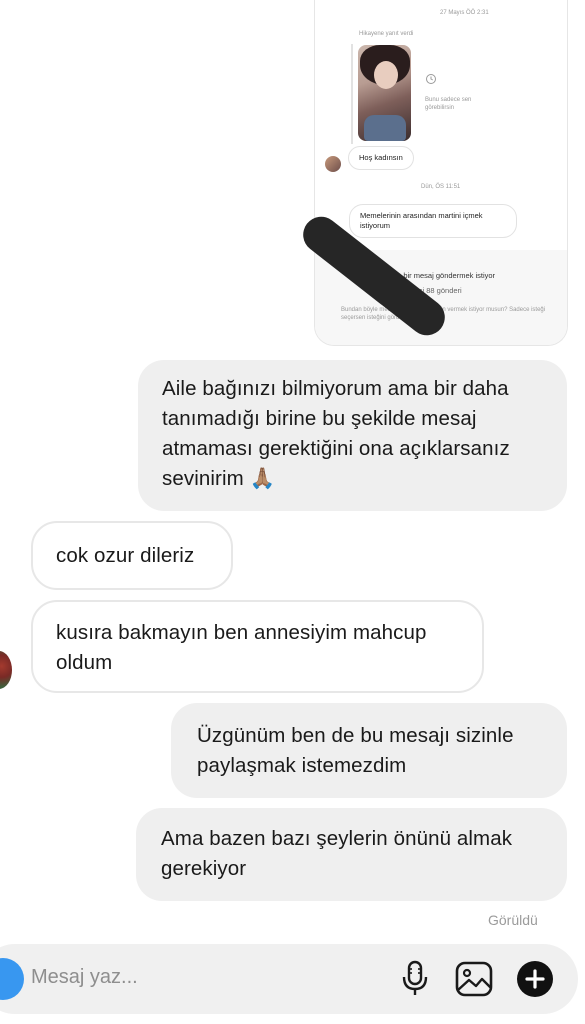  What do you see at coordinates (384, 93) in the screenshot?
I see `story-thumbnail` at bounding box center [384, 93].